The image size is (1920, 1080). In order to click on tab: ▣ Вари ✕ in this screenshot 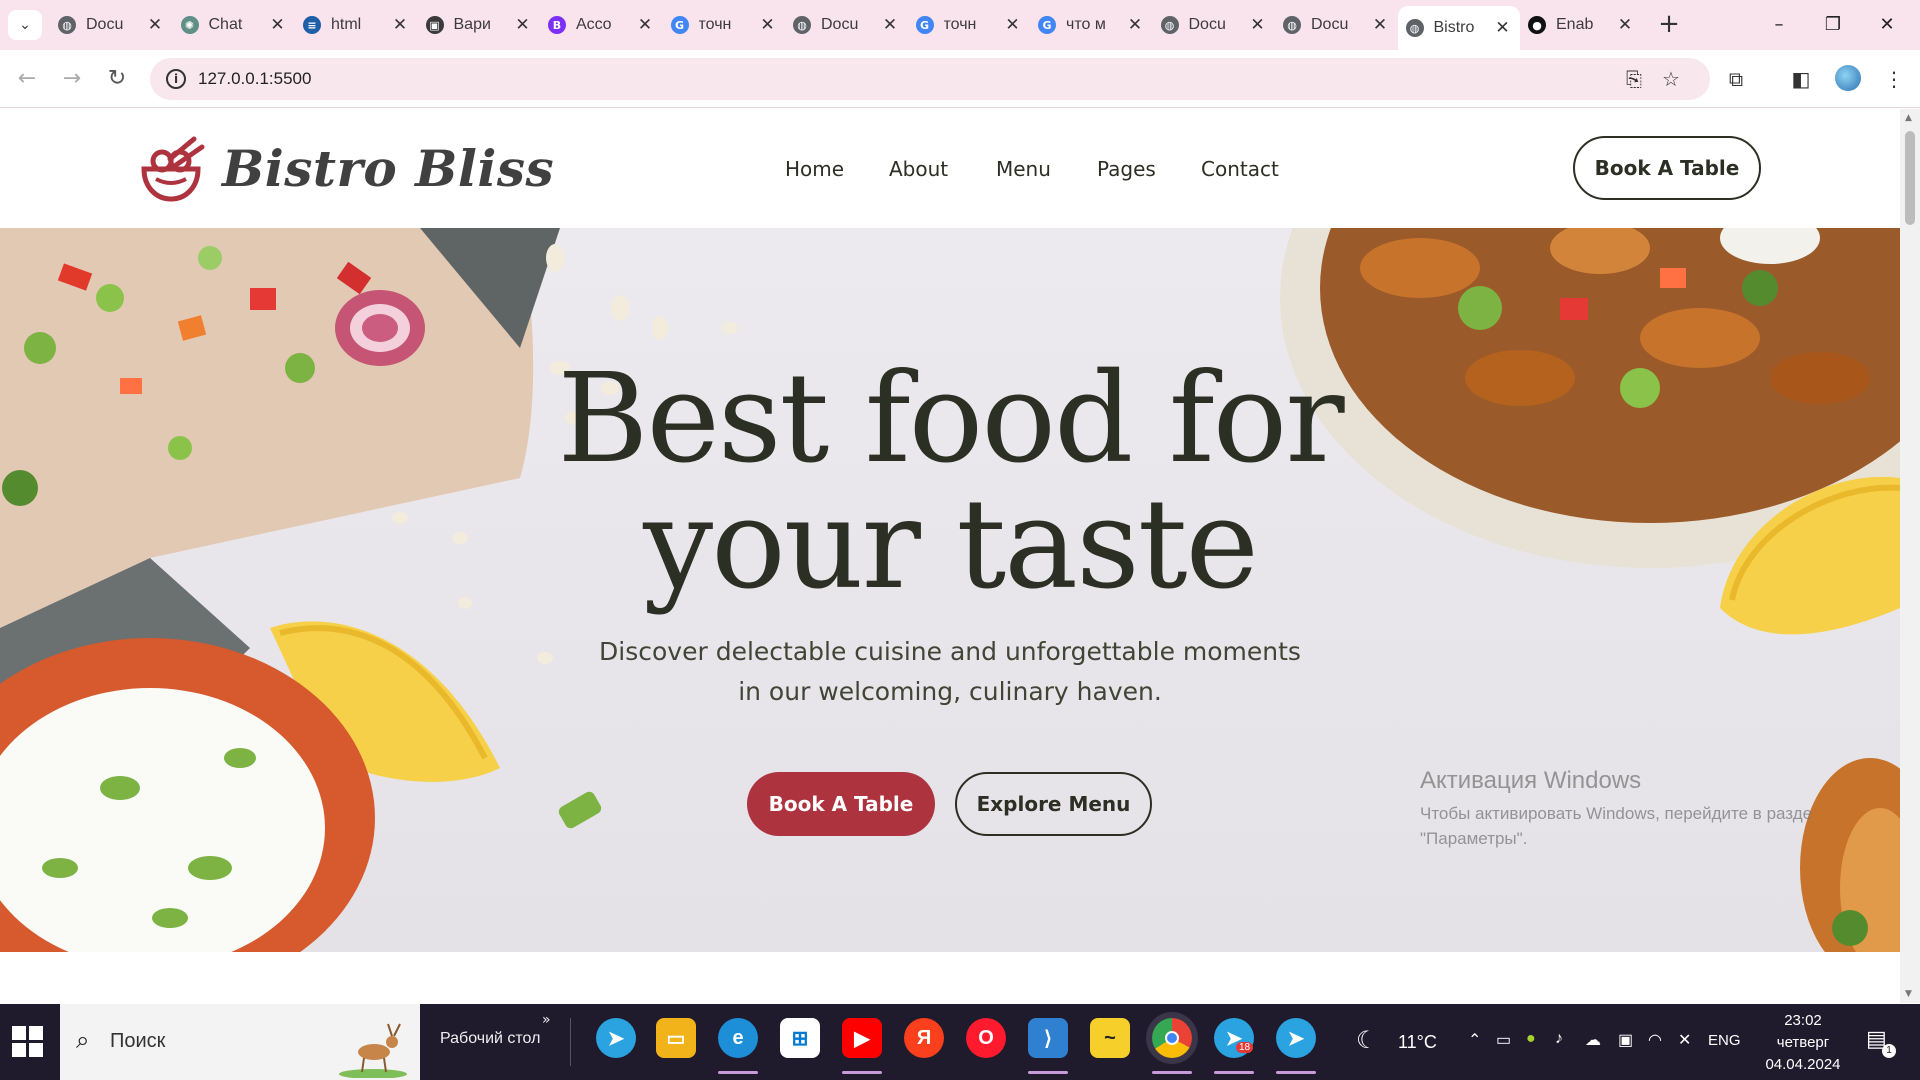, I will do `click(479, 25)`.